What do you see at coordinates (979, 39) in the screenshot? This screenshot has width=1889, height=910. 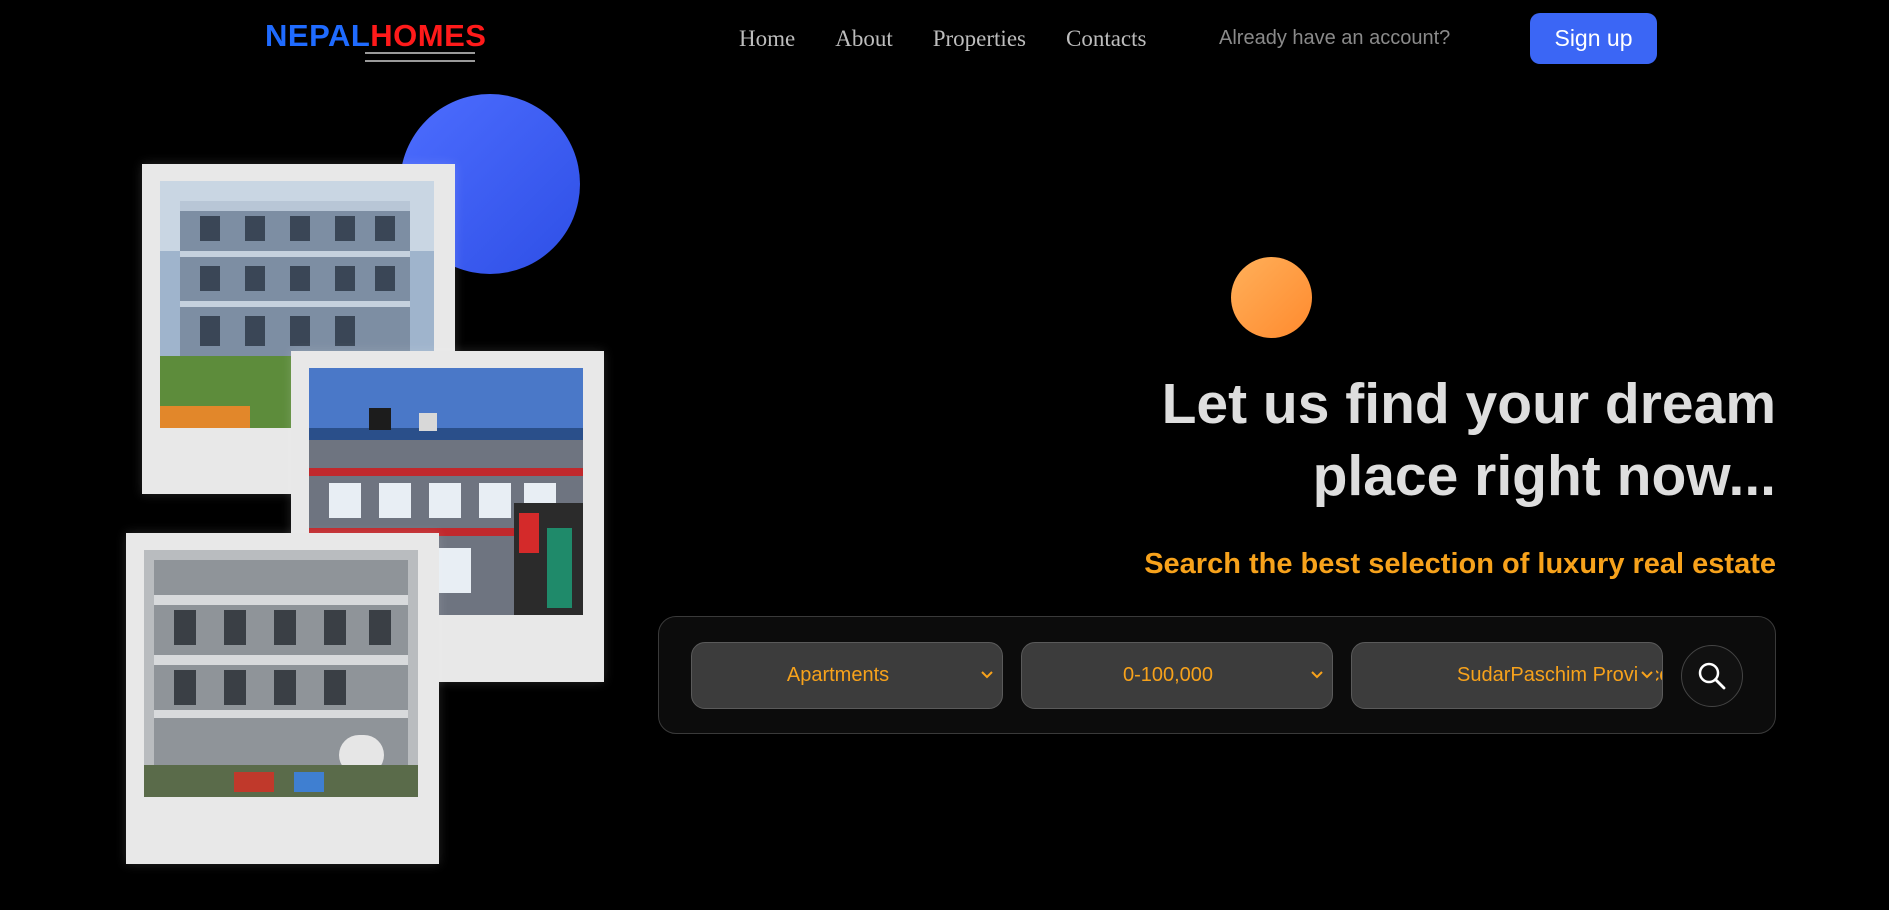 I see `nav-properties: Properties` at bounding box center [979, 39].